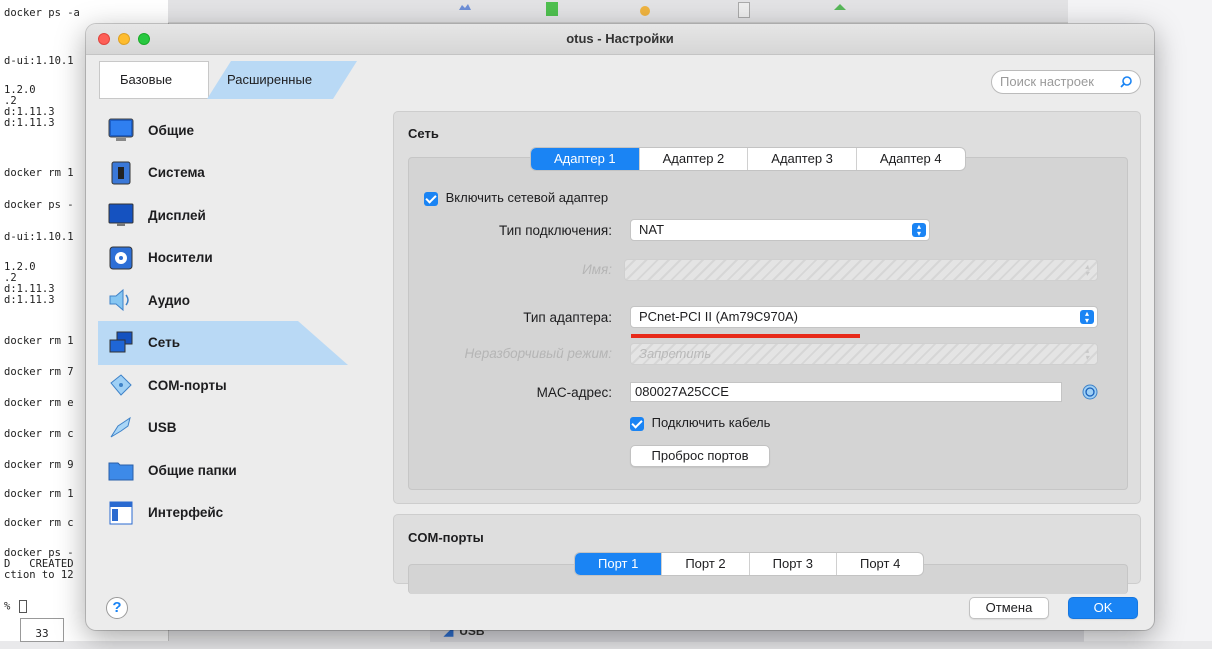 This screenshot has height=649, width=1212. Describe the element at coordinates (652, 229) in the screenshot. I see `attached-to-value: NAT` at that location.